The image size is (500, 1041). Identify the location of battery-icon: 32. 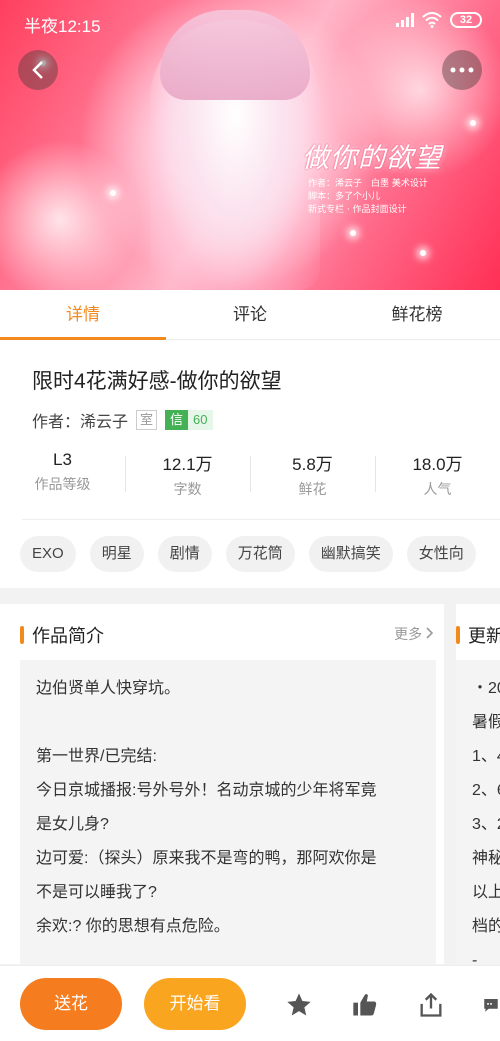
(466, 20).